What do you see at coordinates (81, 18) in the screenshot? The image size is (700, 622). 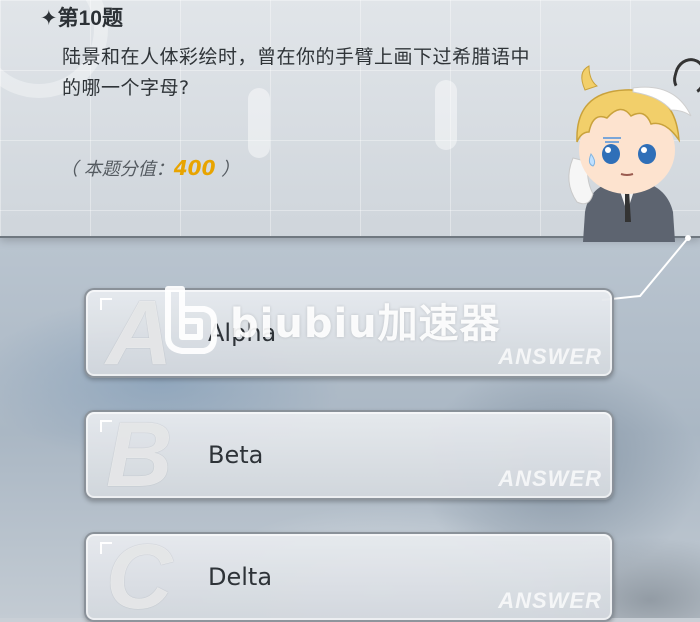 I see `question-number: ✦第10题` at bounding box center [81, 18].